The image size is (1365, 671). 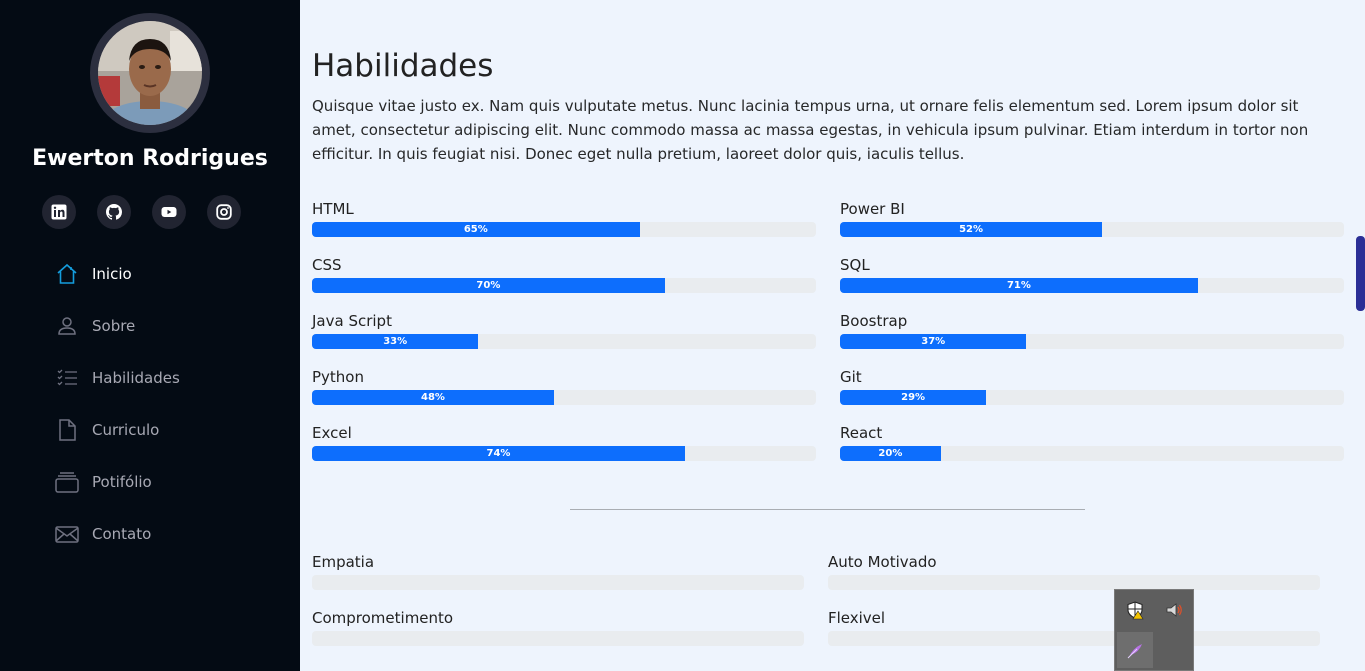 I want to click on skill-name: HTML, so click(x=333, y=209).